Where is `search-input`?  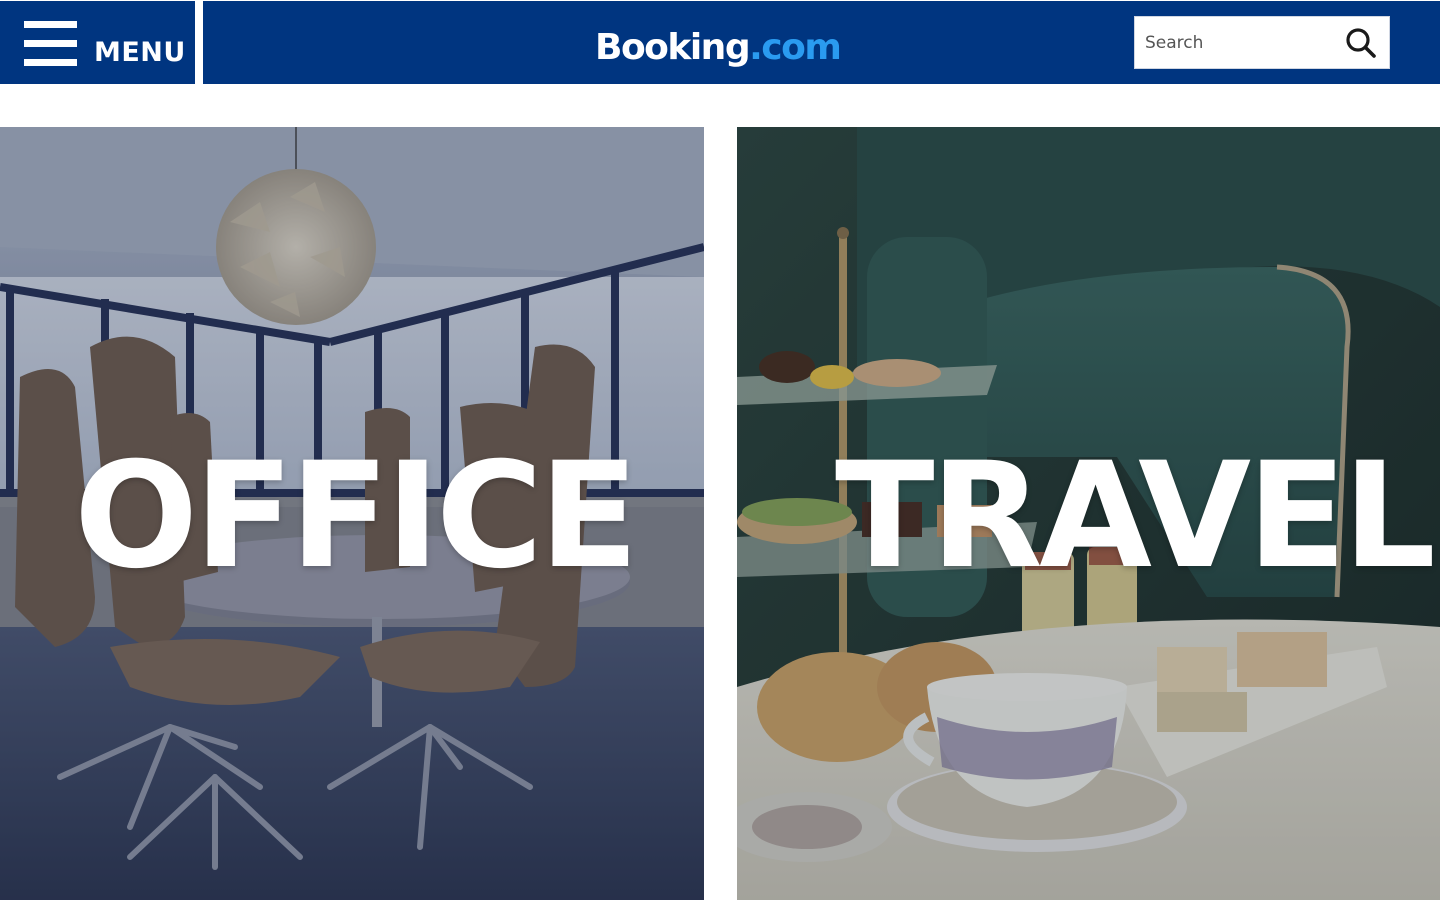 search-input is located at coordinates (1235, 42).